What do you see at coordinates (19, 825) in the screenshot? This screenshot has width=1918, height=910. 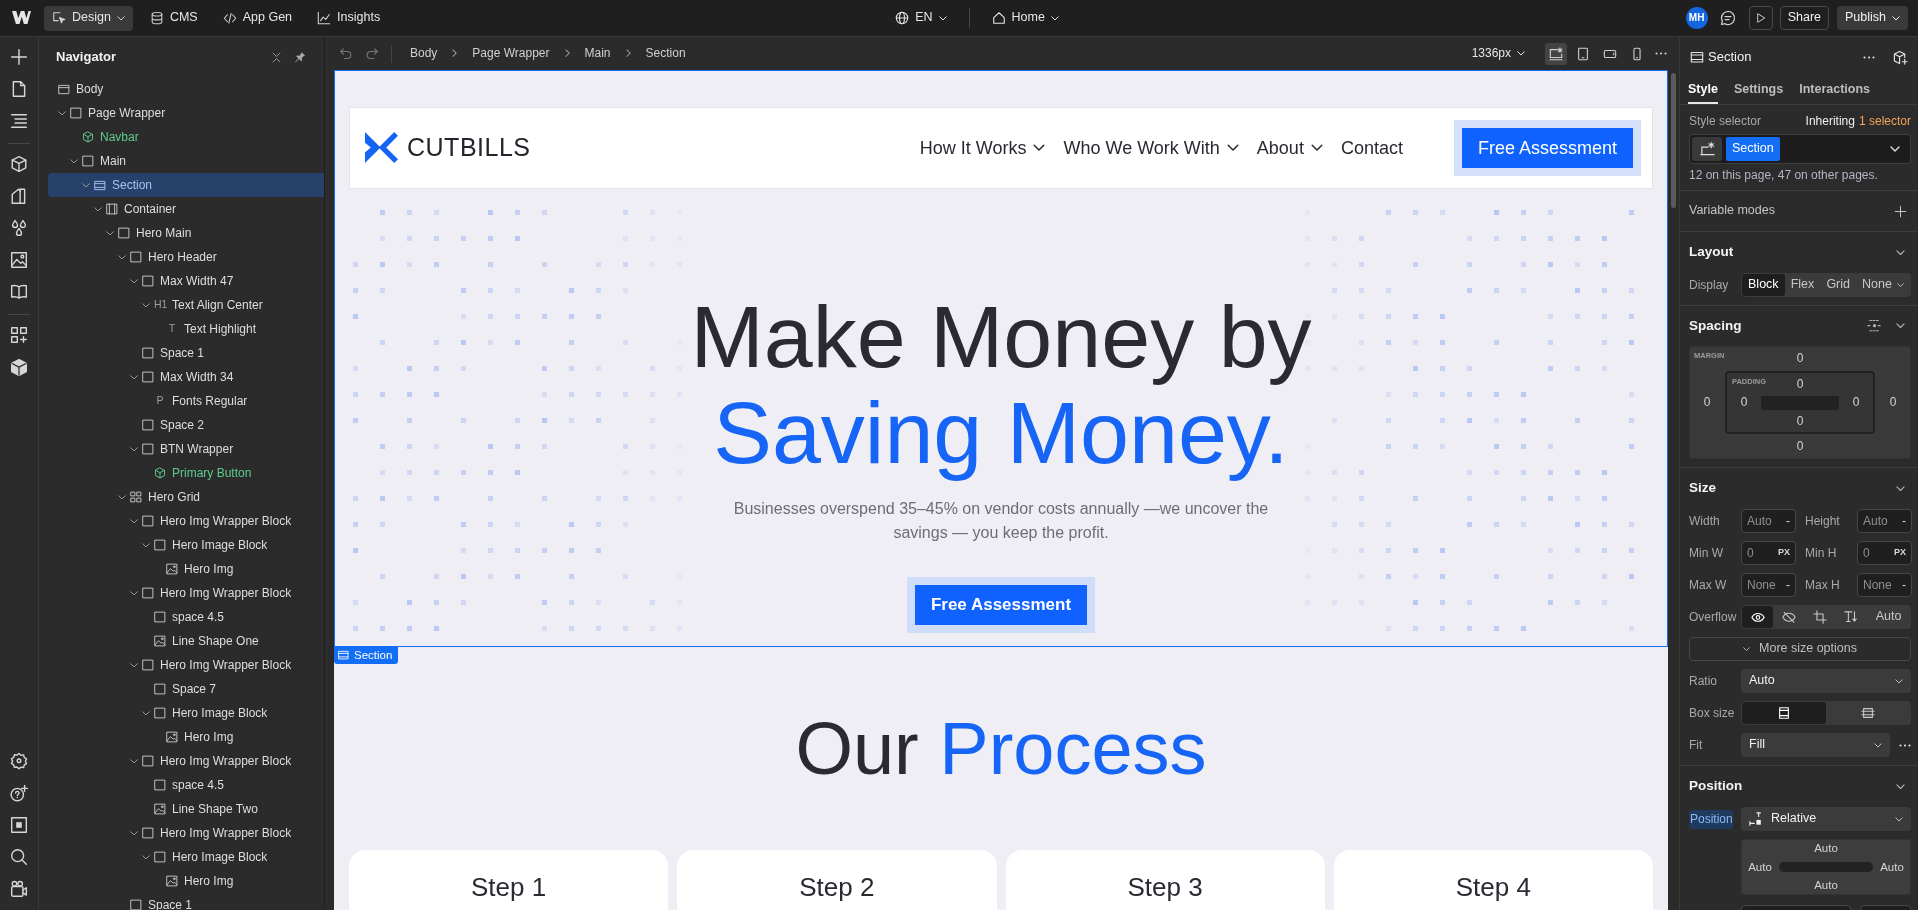 I see `stop-icon` at bounding box center [19, 825].